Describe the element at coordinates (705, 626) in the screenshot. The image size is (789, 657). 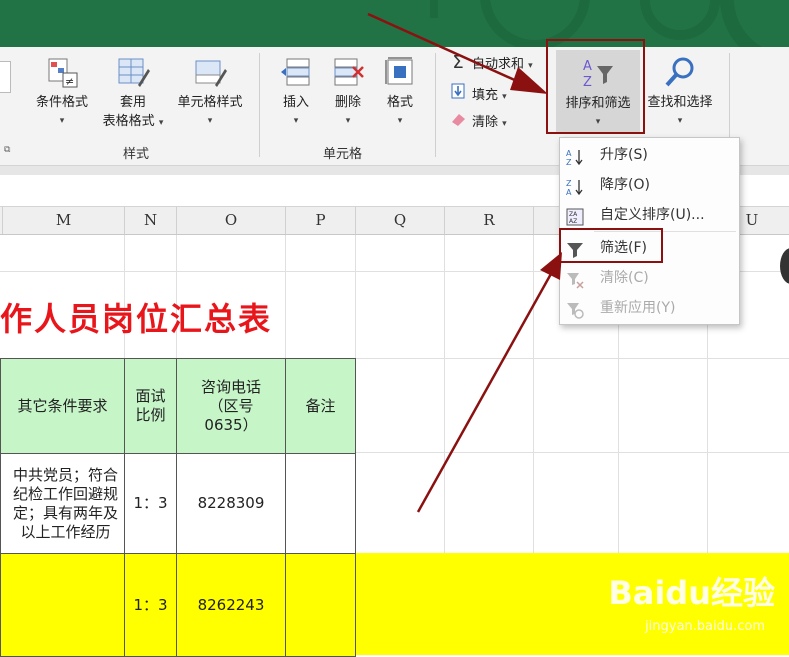
I see `baidu-watermark-url: jingyan.baidu.com` at that location.